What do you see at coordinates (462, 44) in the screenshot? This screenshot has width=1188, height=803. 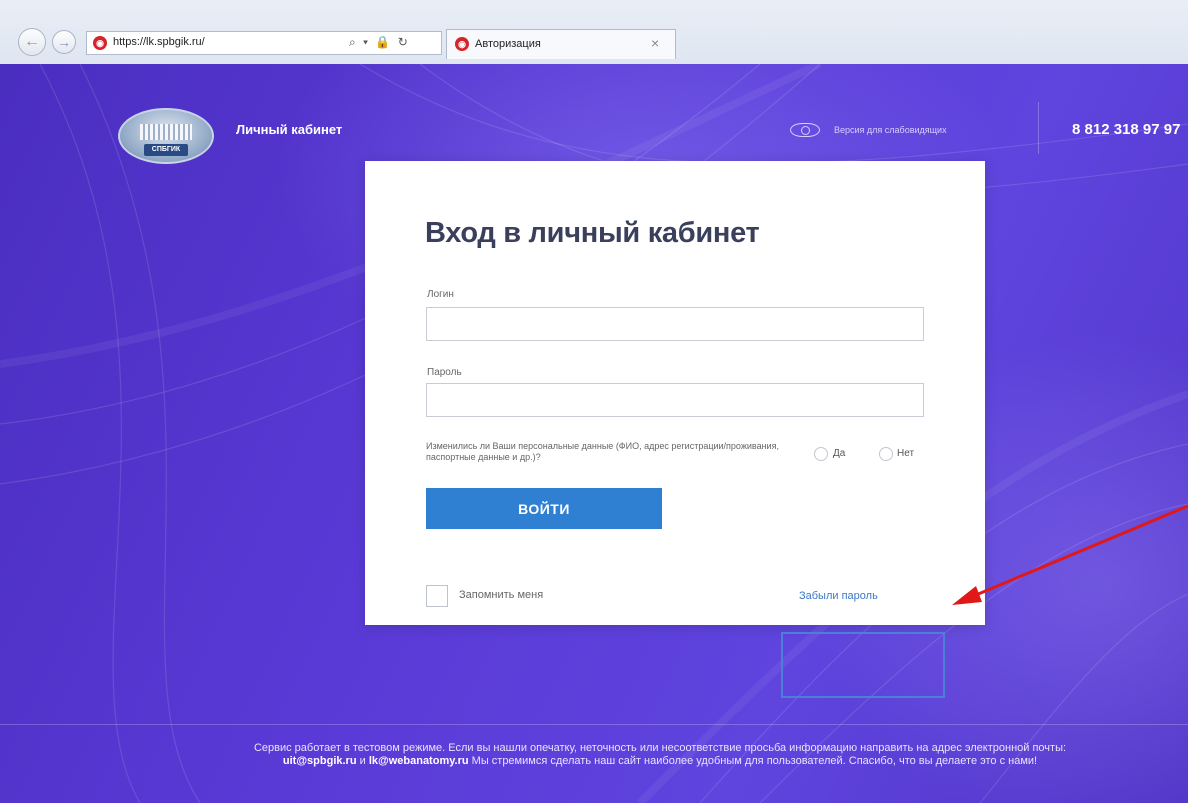 I see `tab-favicon-icon: ◉` at bounding box center [462, 44].